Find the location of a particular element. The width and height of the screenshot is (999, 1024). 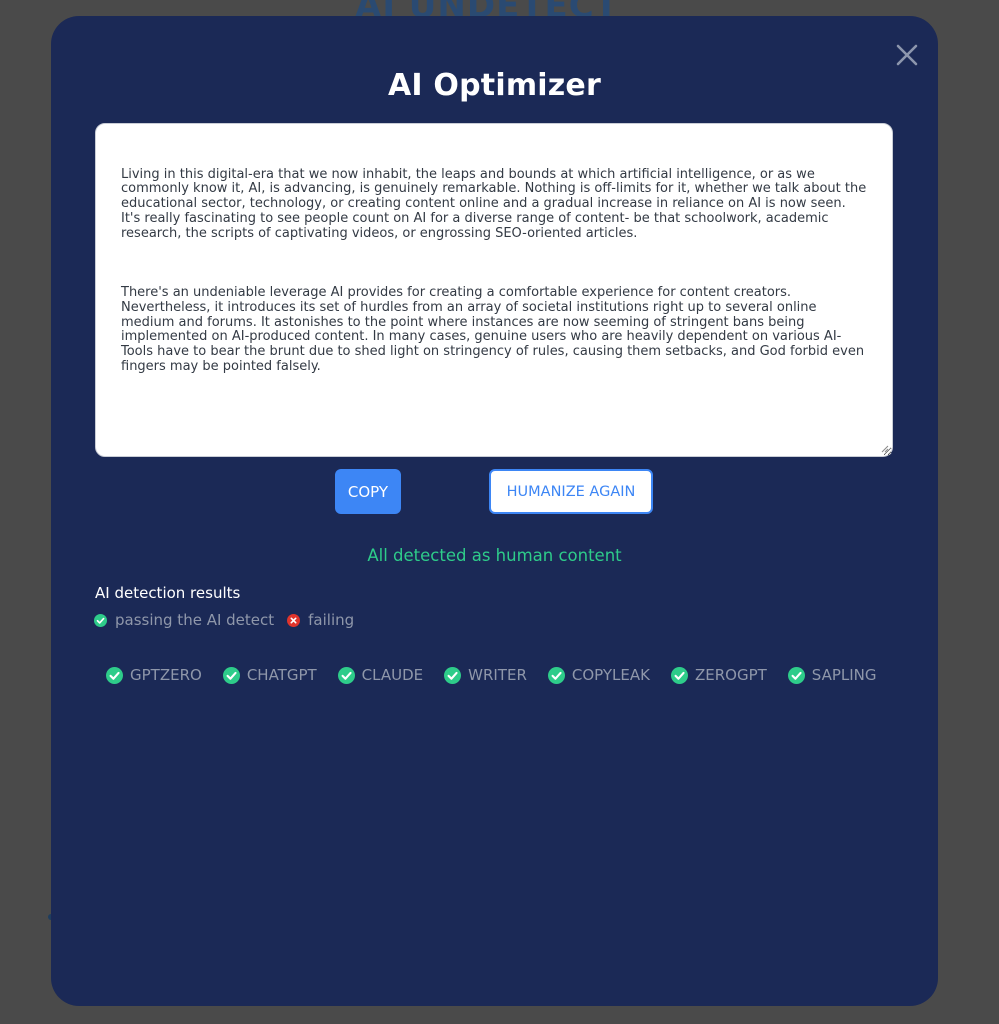

close-icon is located at coordinates (907, 55).